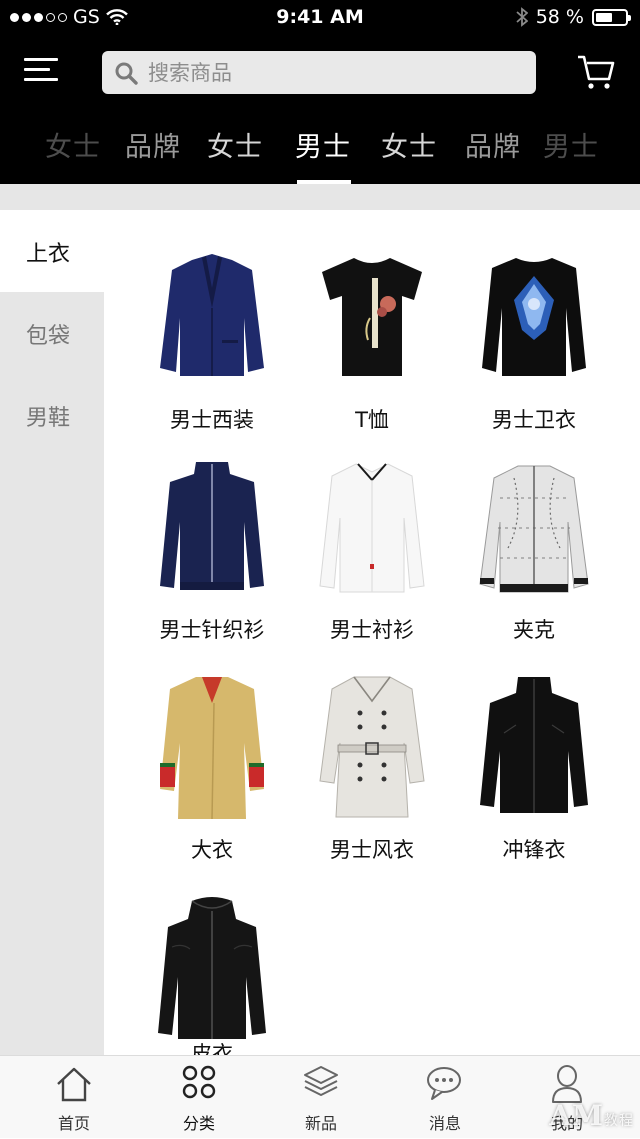  What do you see at coordinates (212, 850) in the screenshot?
I see `product-name: 大衣` at bounding box center [212, 850].